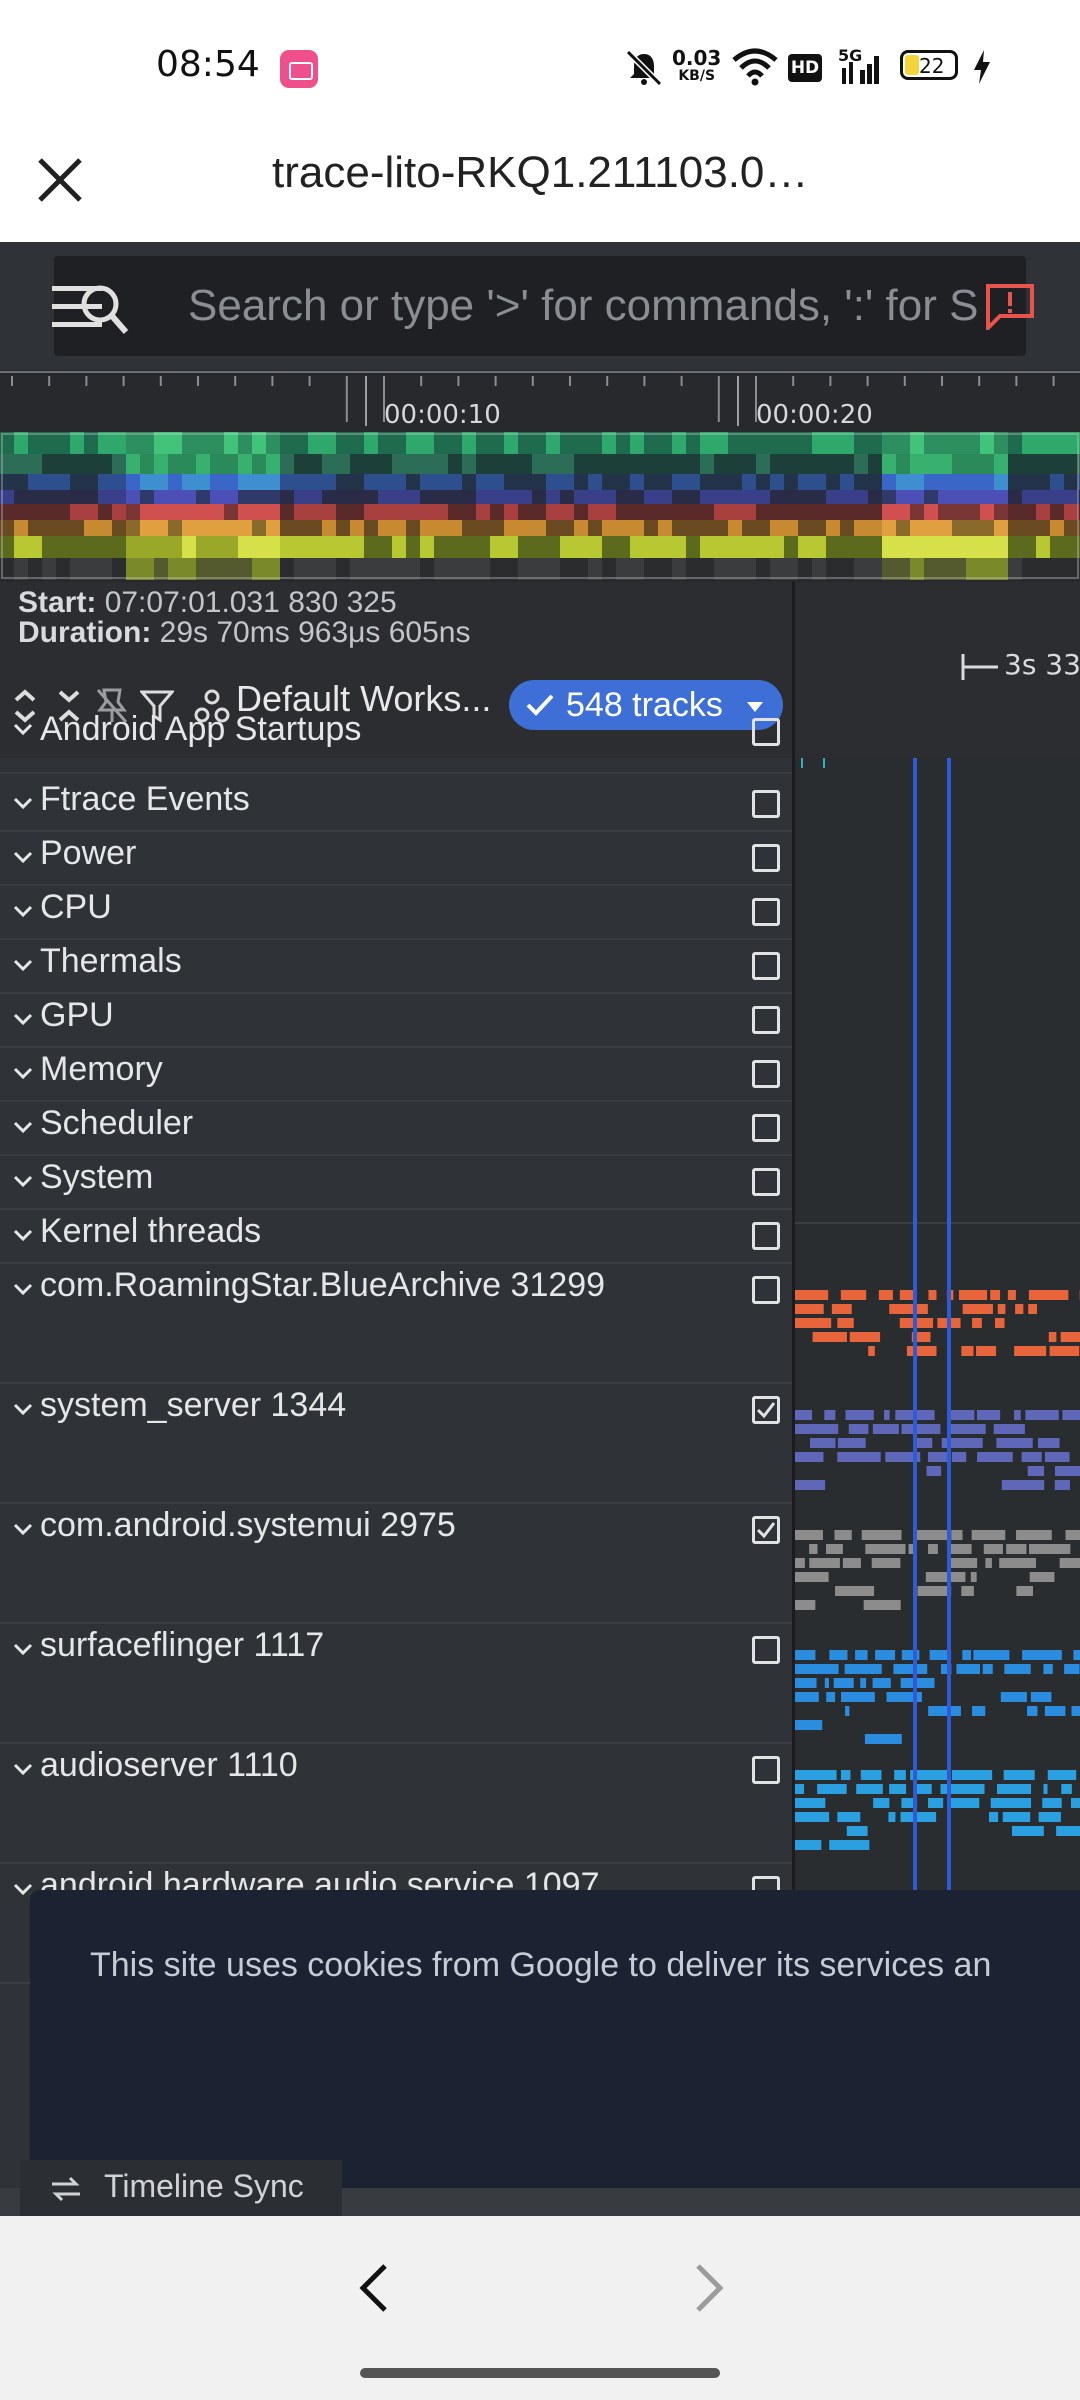 The image size is (1080, 2400). What do you see at coordinates (442, 415) in the screenshot?
I see `tick-label: 00:00:10` at bounding box center [442, 415].